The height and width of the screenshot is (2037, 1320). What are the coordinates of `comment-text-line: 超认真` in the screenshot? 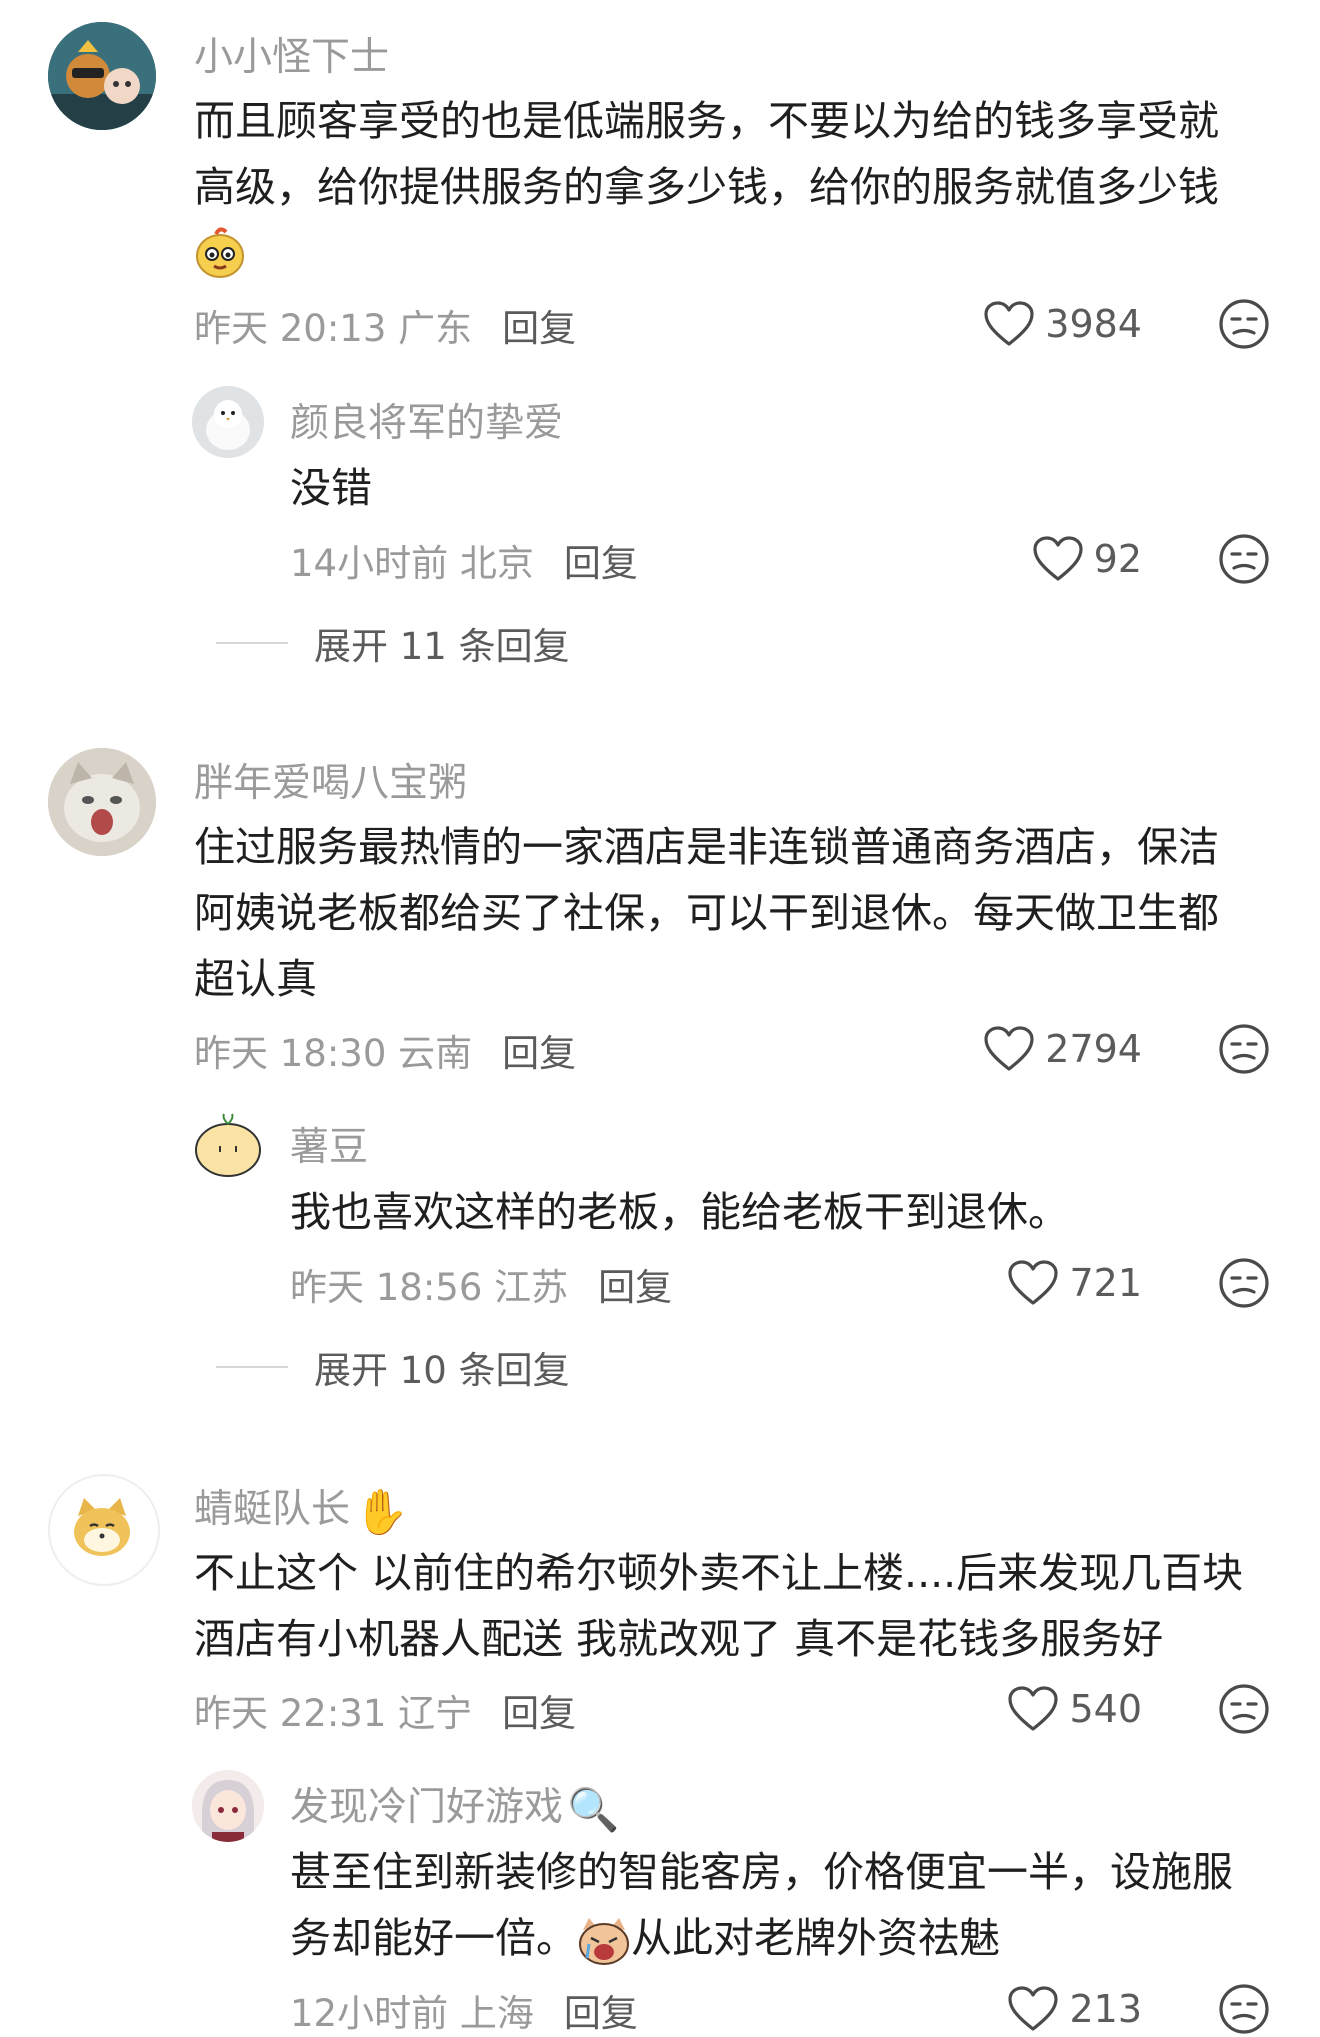 It's located at (255, 979).